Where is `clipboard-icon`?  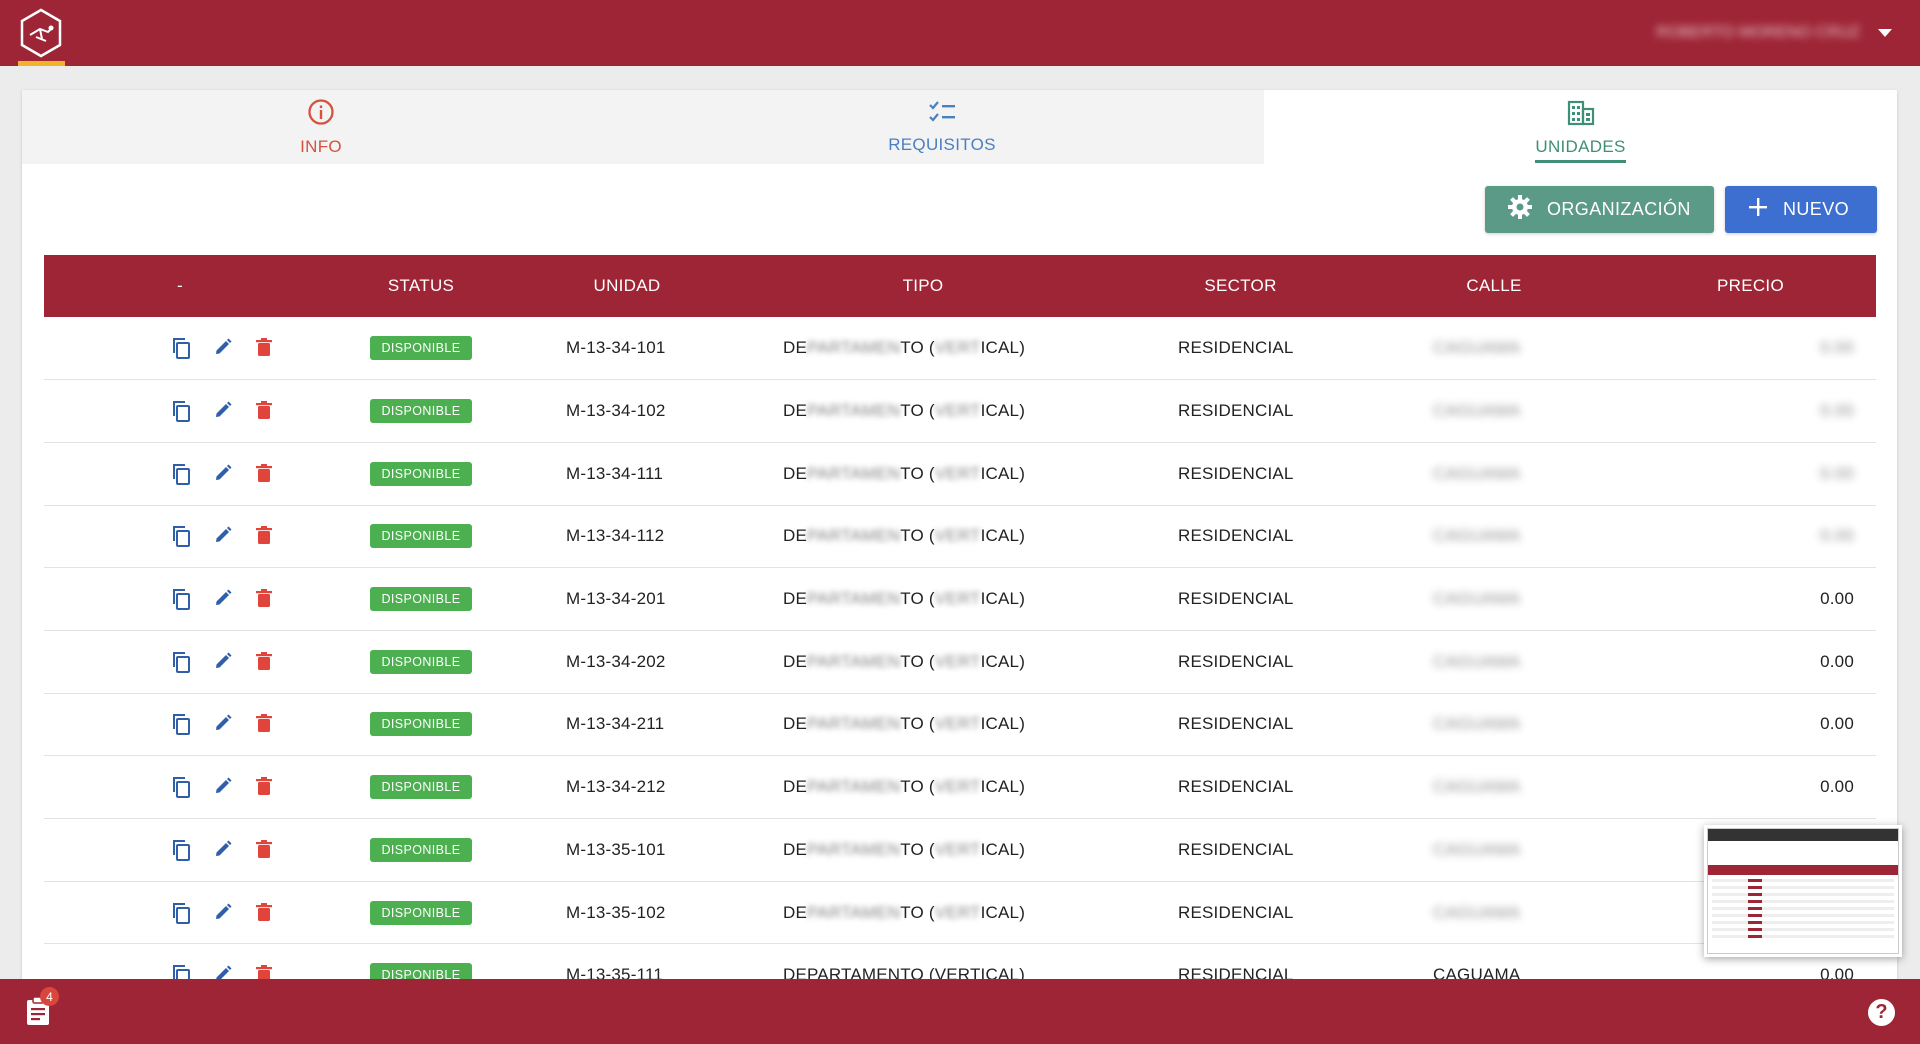
clipboard-icon is located at coordinates (38, 1013).